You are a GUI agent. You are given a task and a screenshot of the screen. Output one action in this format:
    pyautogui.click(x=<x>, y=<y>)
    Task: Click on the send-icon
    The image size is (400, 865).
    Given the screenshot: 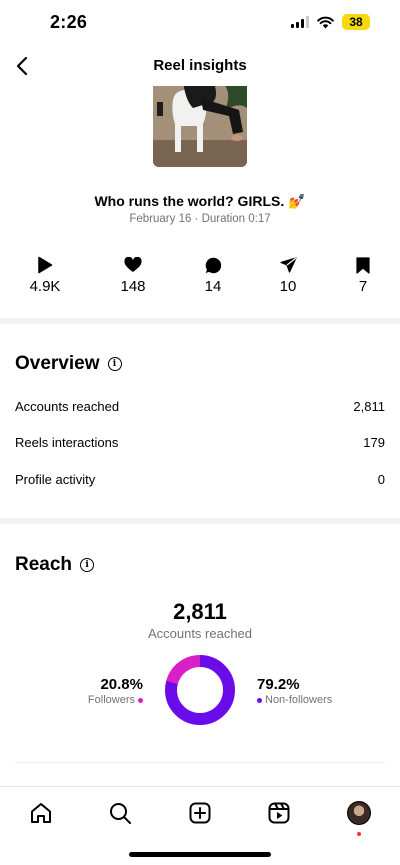 What is the action you would take?
    pyautogui.click(x=288, y=265)
    